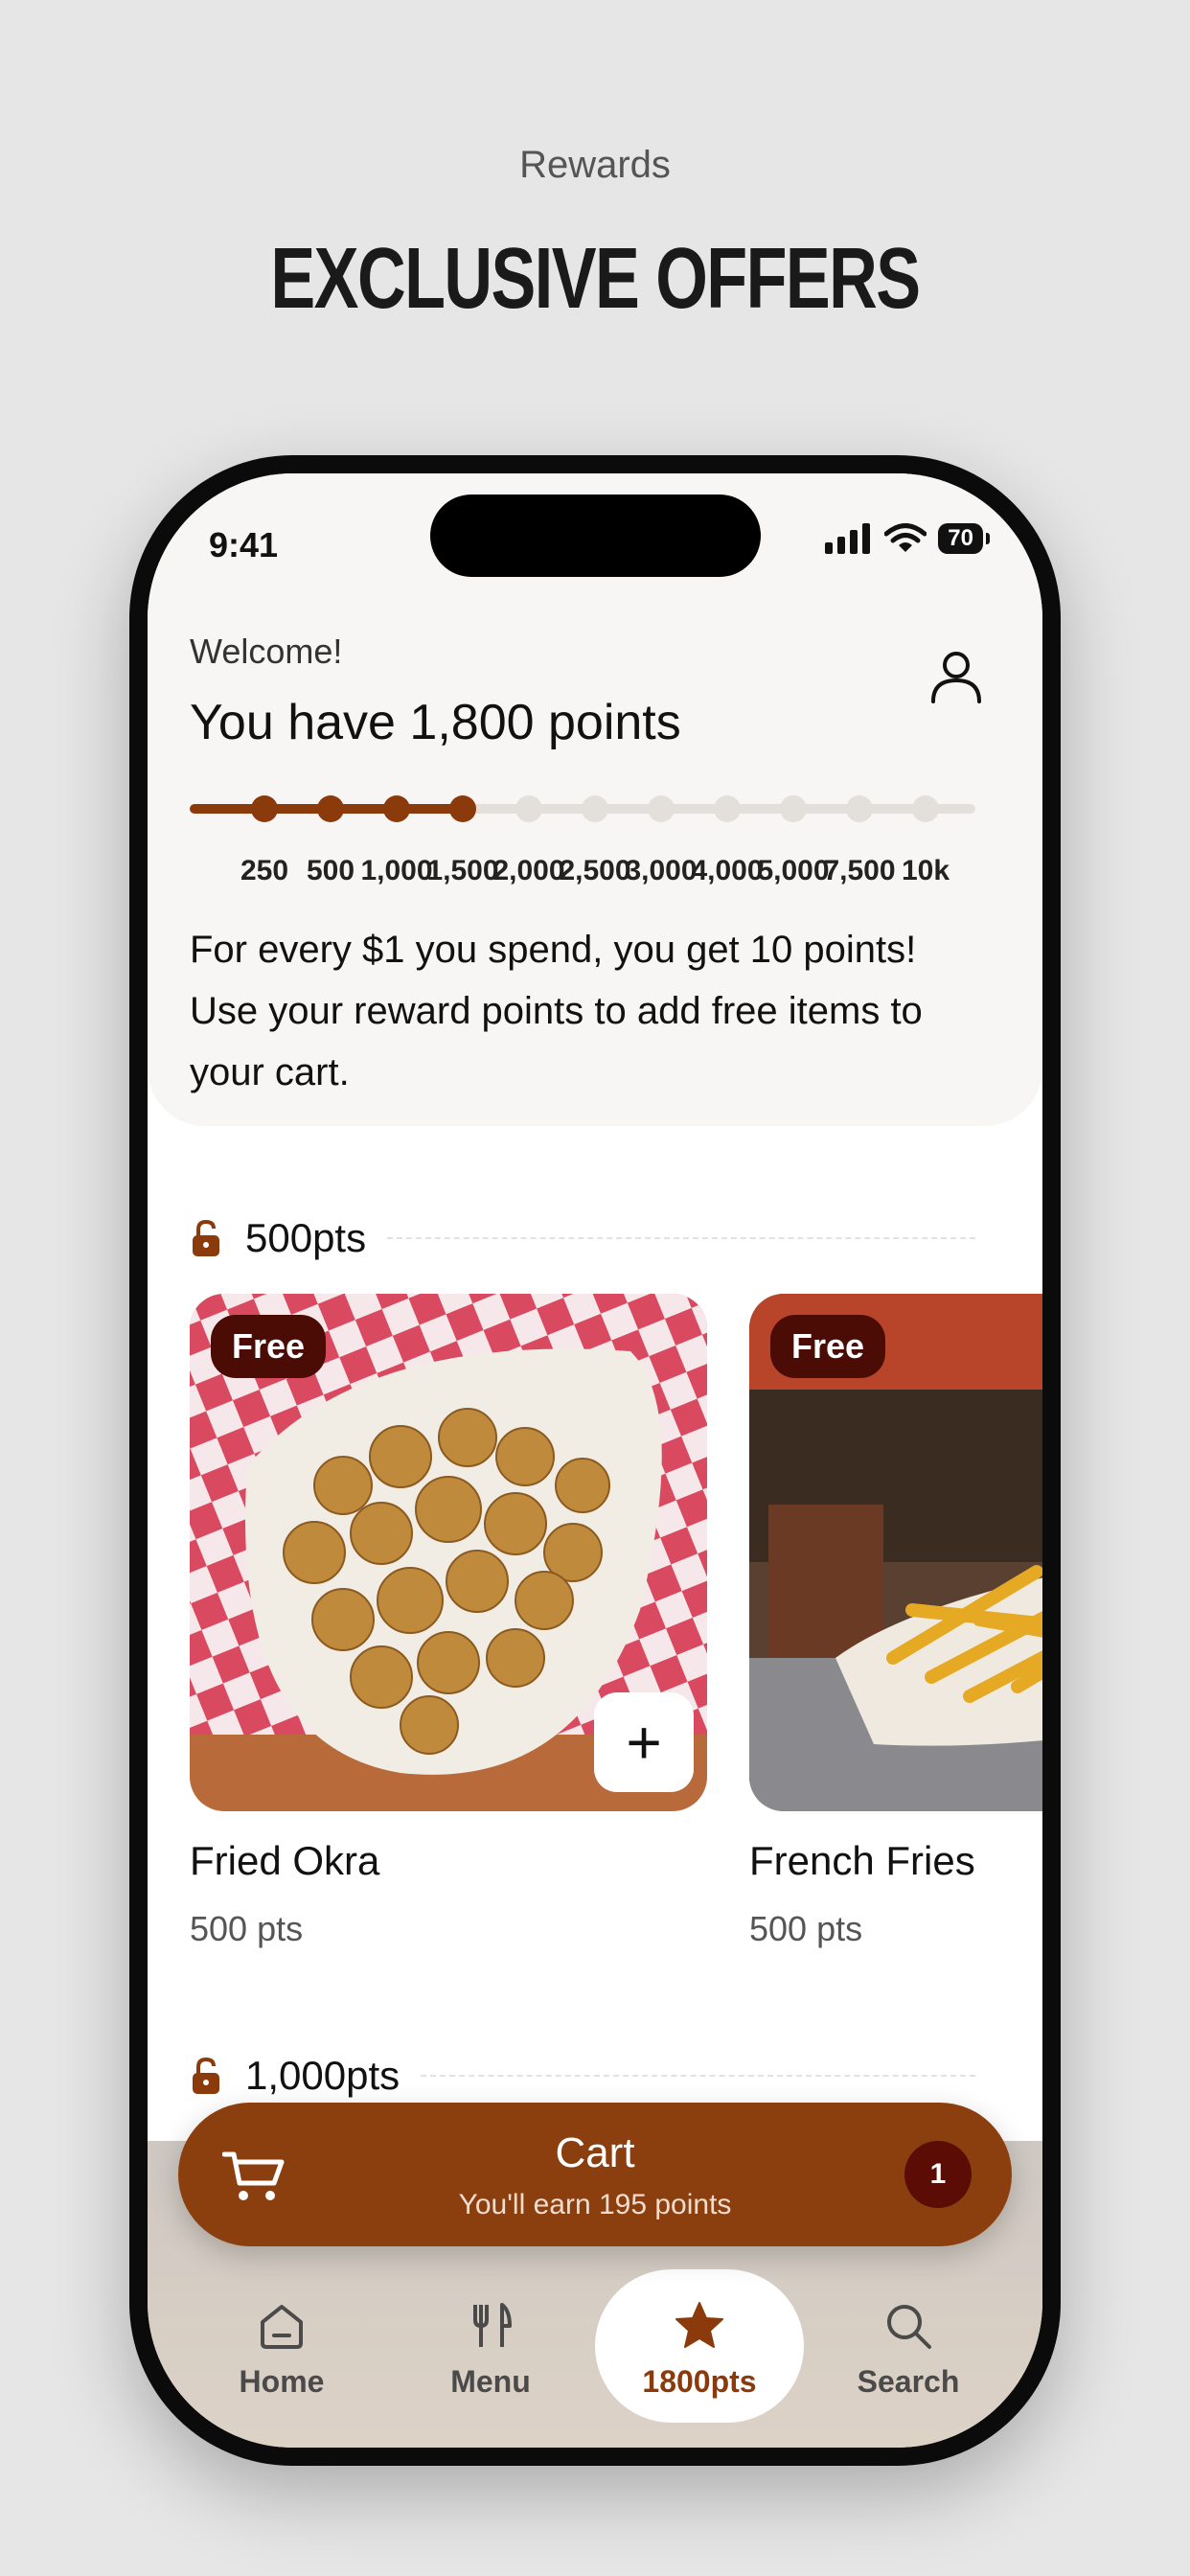 This screenshot has height=2576, width=1190. What do you see at coordinates (282, 2381) in the screenshot?
I see `nav-label: Home` at bounding box center [282, 2381].